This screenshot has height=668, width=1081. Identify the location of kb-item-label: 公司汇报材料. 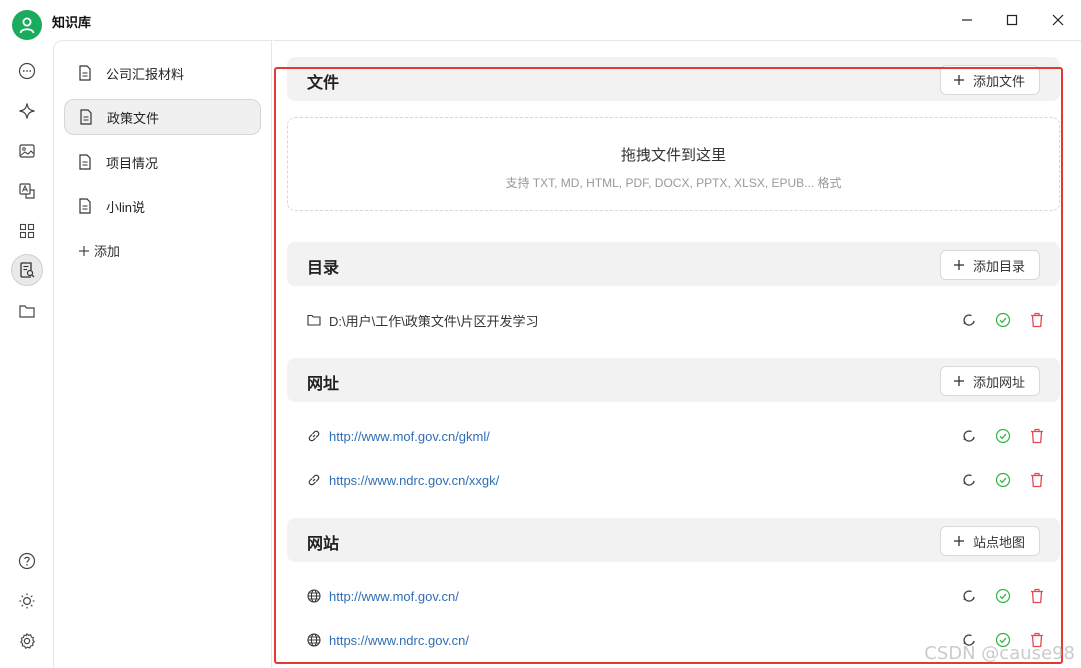
(145, 74).